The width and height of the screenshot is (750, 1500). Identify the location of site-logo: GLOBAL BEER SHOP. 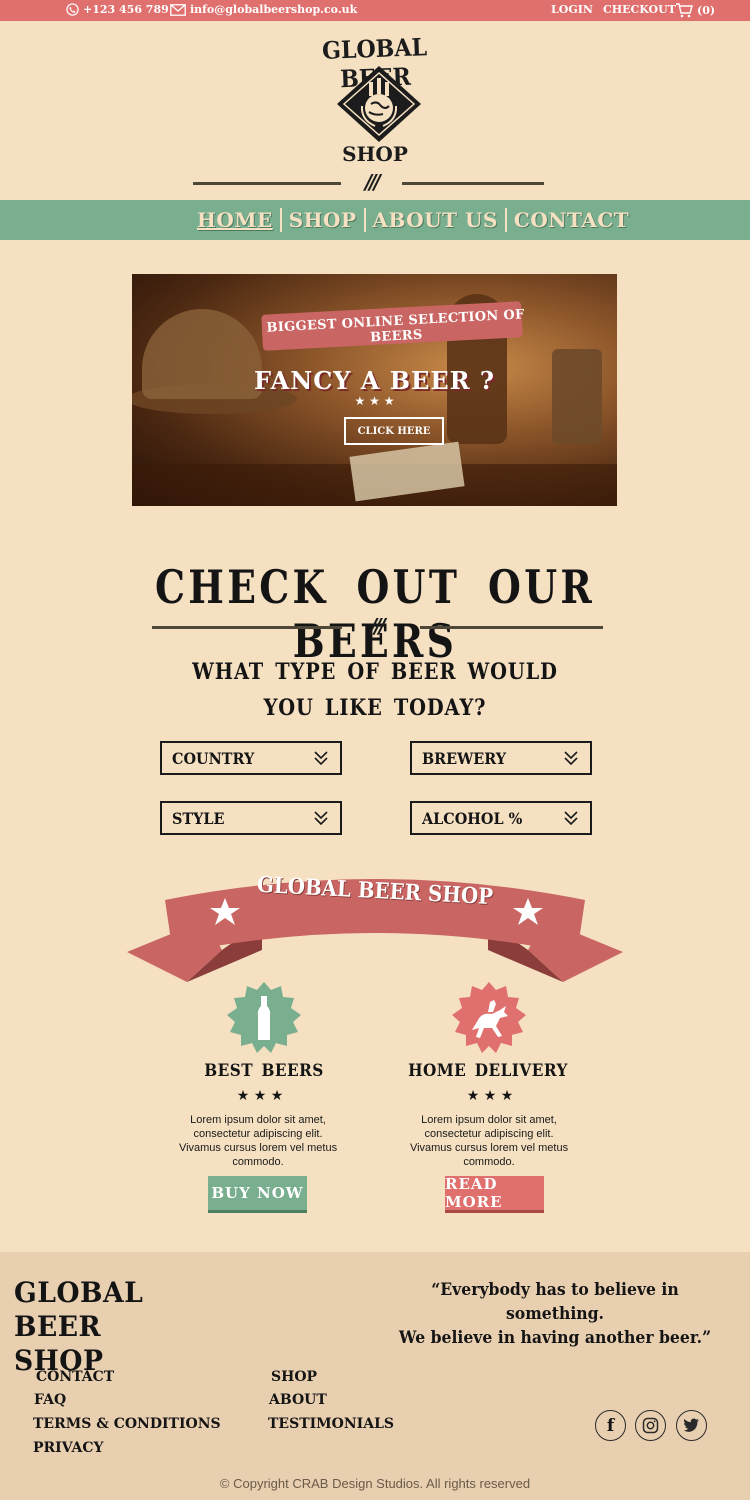
(375, 98).